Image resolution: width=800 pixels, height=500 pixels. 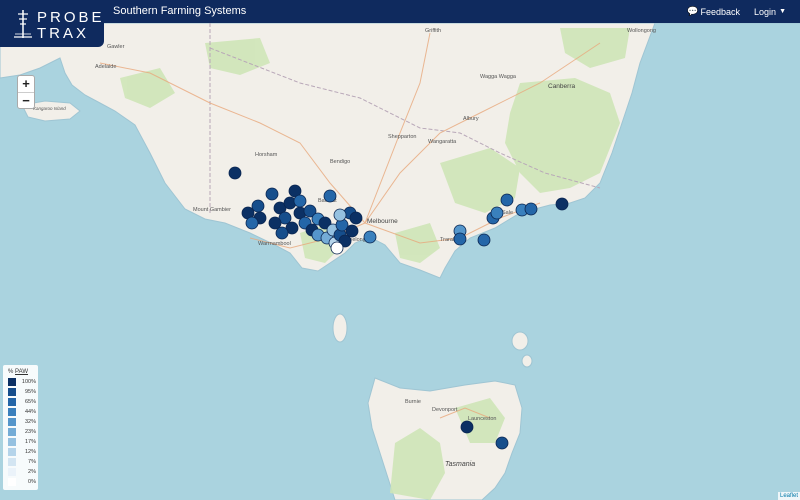 I want to click on legend-rows: 100% 95% 65% 44% 32% 23% 17% 12% 7% 2% 0%, so click(x=20, y=432).